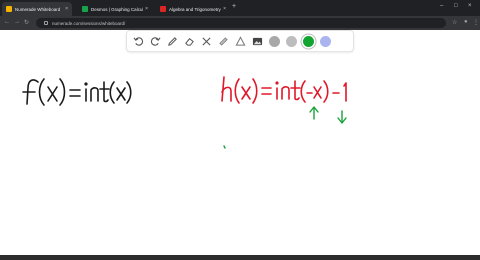 The width and height of the screenshot is (480, 260). I want to click on shape-button, so click(240, 41).